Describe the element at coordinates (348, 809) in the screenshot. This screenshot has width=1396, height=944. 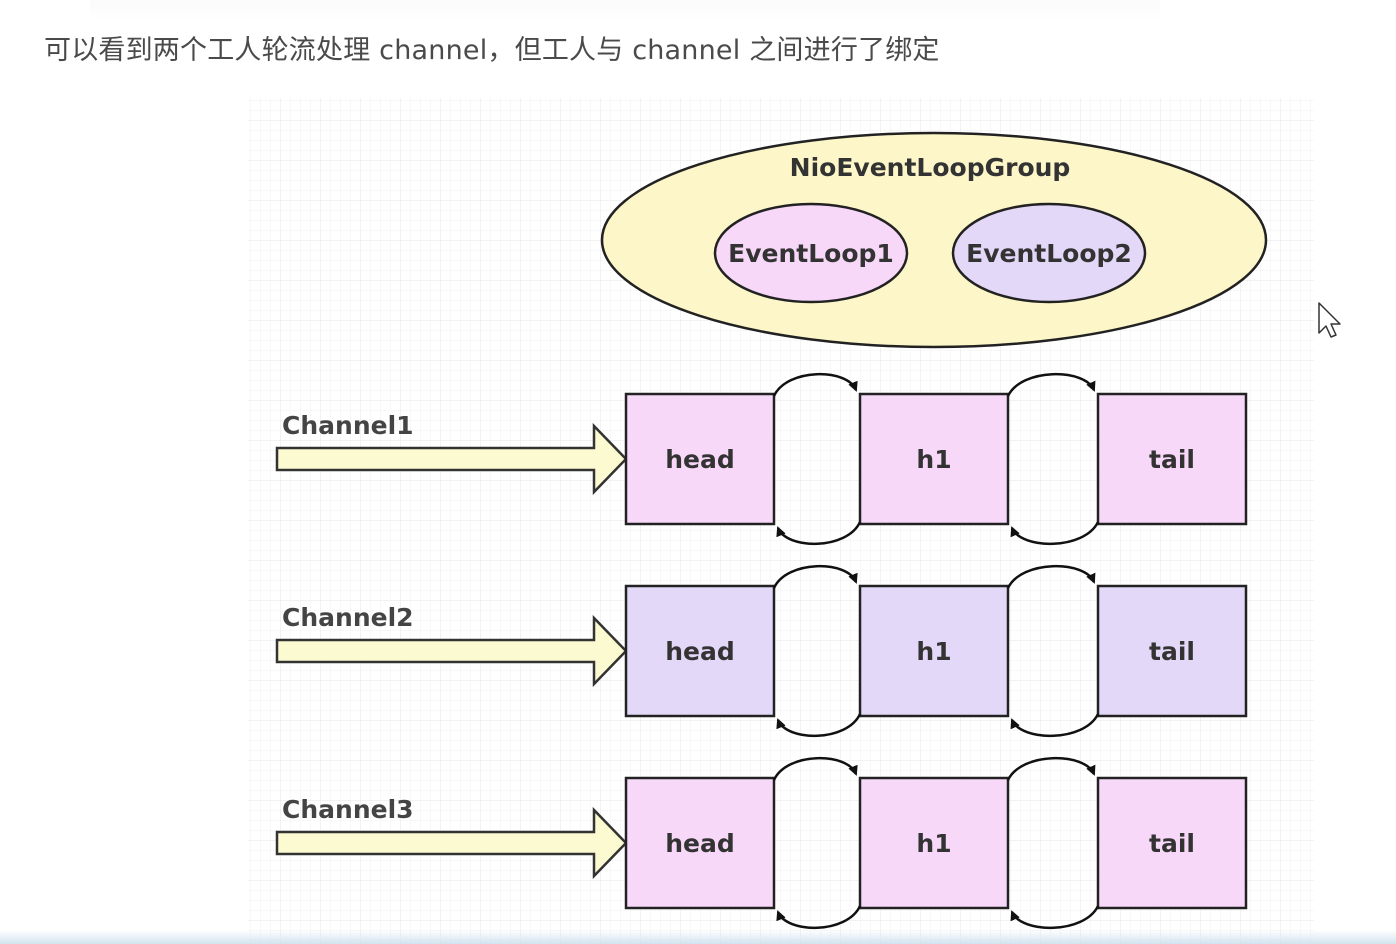
I see `channel-label: Channel3` at that location.